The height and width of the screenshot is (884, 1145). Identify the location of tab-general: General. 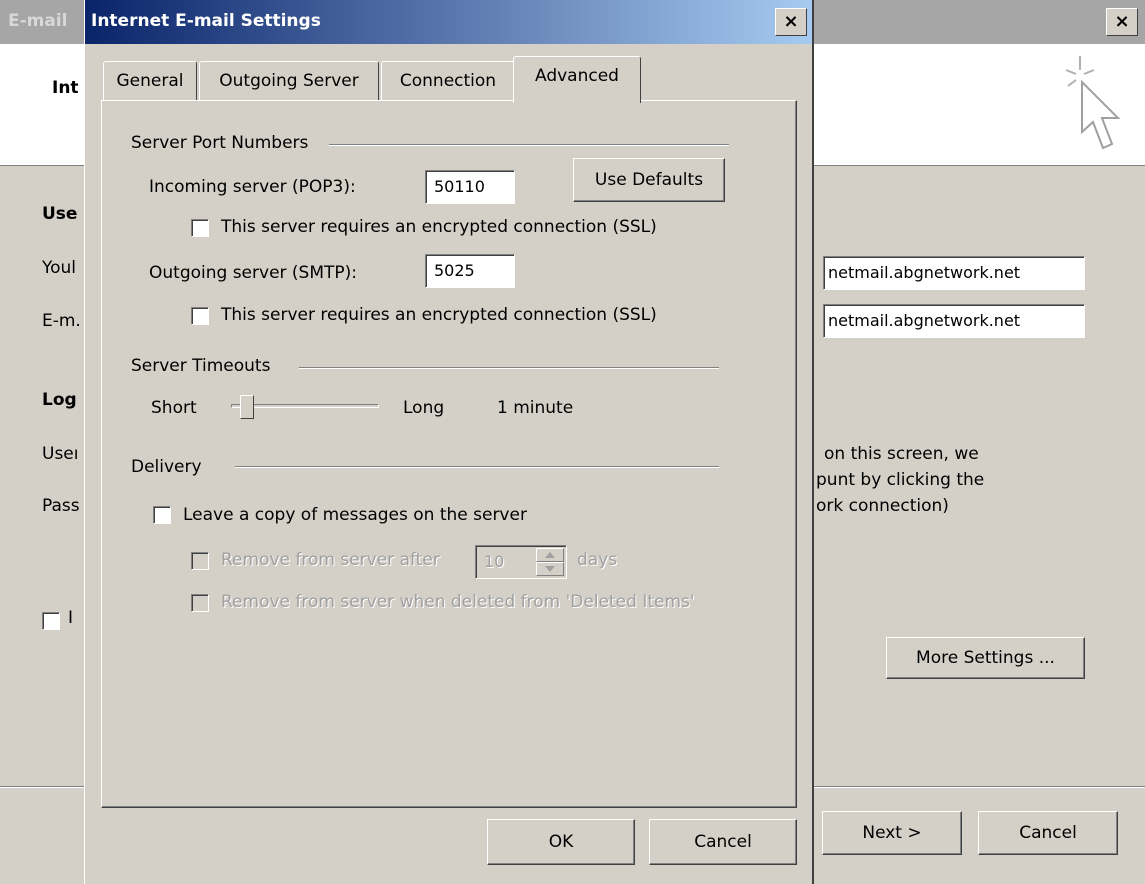
(150, 81).